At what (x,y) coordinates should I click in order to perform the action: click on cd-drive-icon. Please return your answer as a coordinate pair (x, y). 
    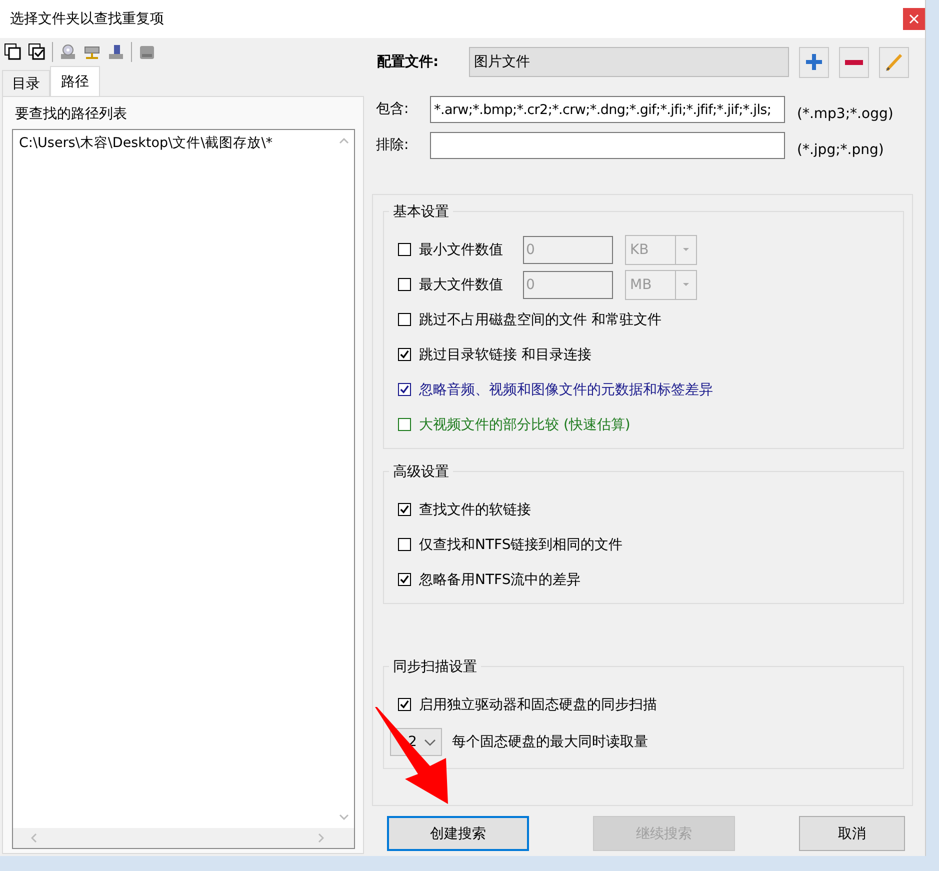
    Looking at the image, I should click on (68, 52).